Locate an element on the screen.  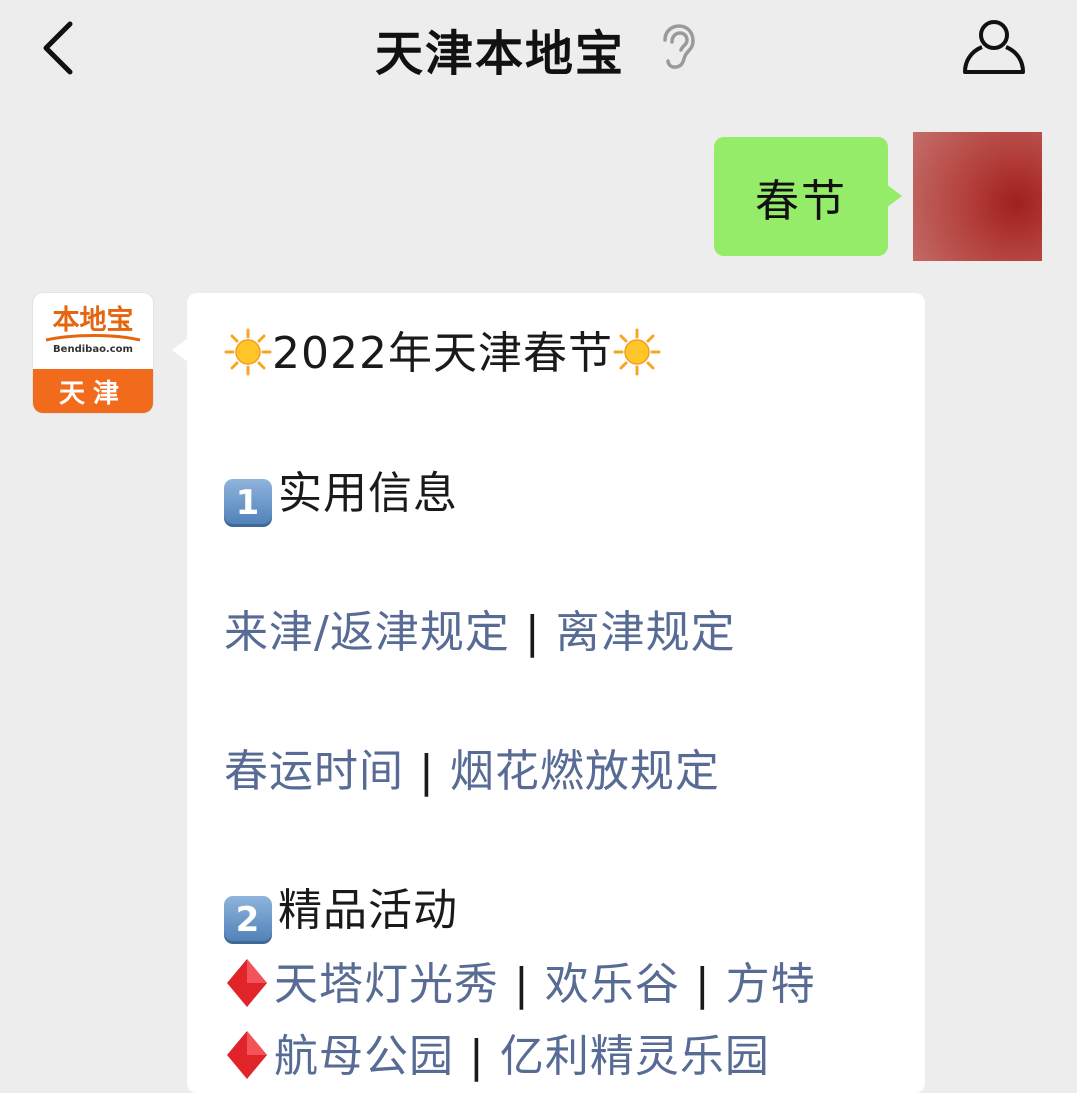
message-title-line: 2022年天津春节 is located at coordinates (442, 354).